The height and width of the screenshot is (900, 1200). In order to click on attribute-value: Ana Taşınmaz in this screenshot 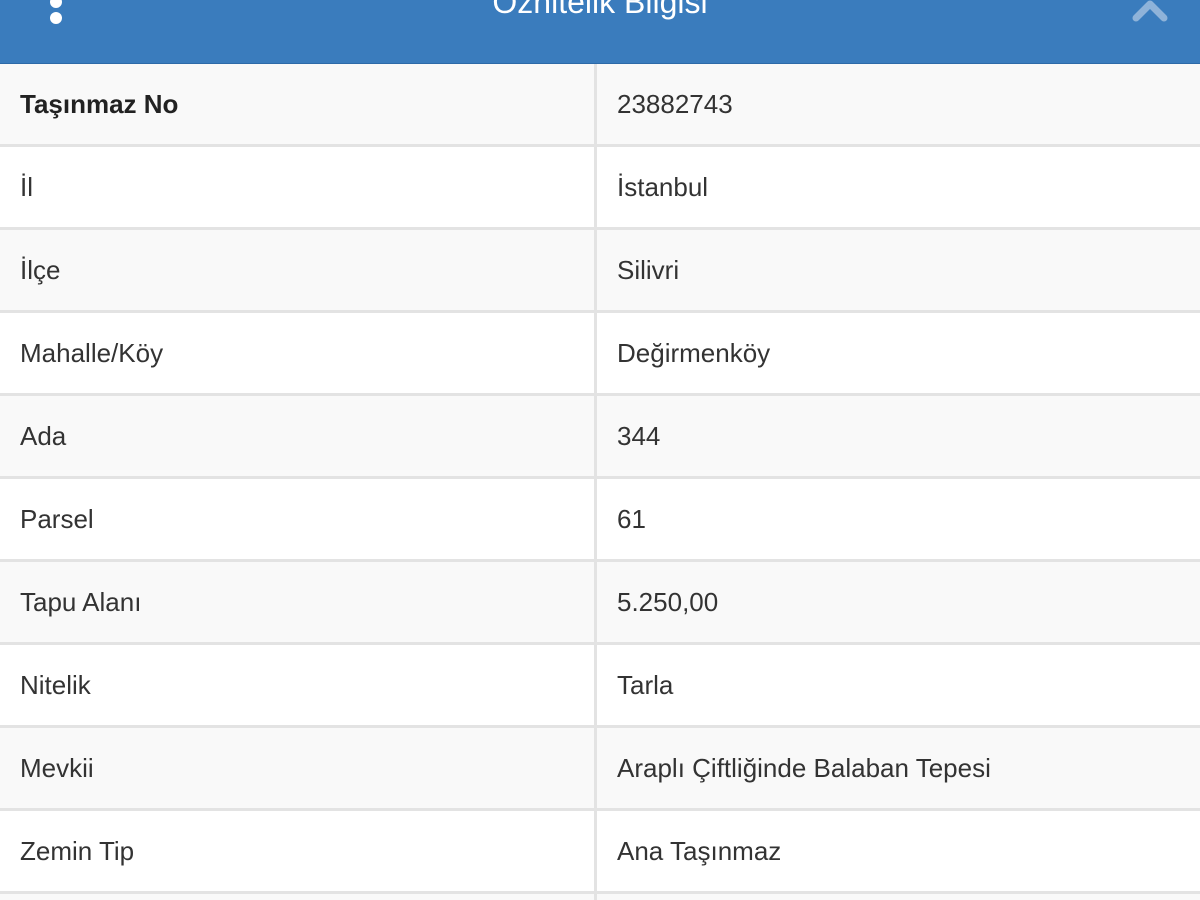, I will do `click(699, 850)`.